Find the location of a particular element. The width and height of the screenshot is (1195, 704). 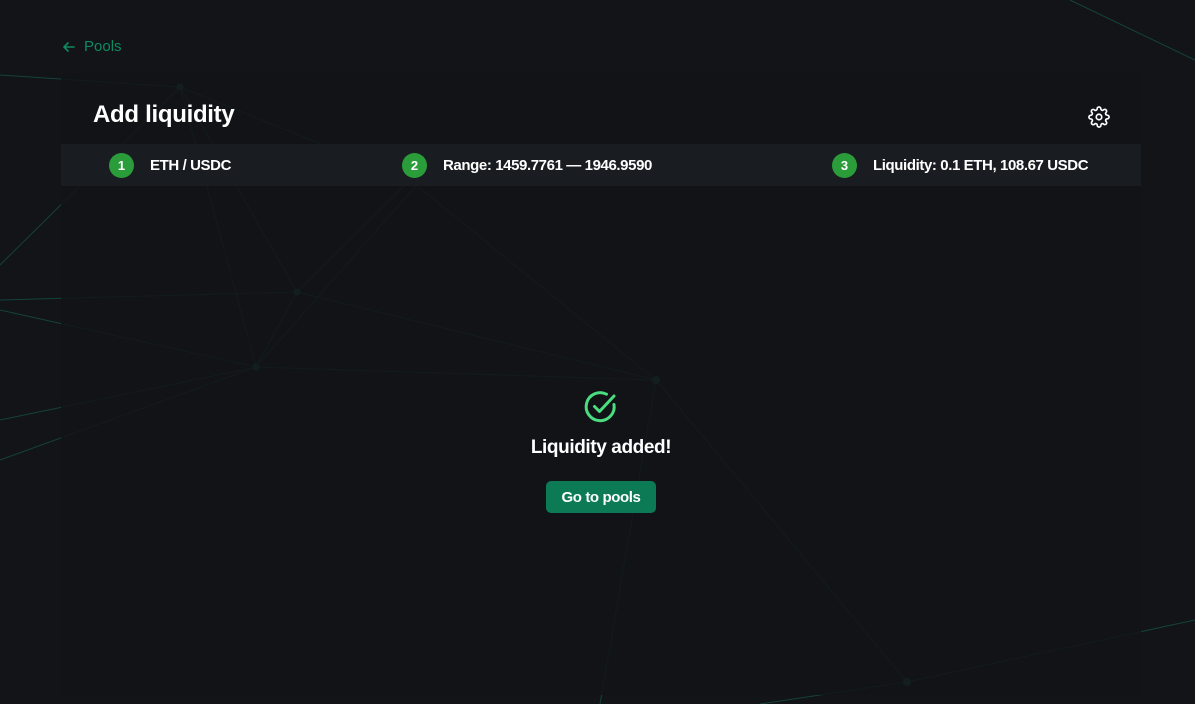

step-pair: 1 ETH / USDC is located at coordinates (170, 165).